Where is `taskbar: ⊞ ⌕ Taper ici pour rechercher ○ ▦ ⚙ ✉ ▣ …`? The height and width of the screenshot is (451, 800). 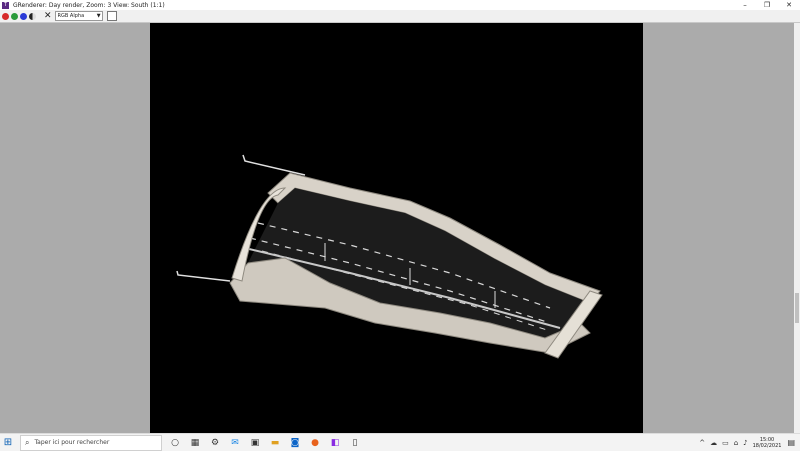
taskbar: ⊞ ⌕ Taper ici pour rechercher ○ ▦ ⚙ ✉ ▣ … is located at coordinates (400, 442).